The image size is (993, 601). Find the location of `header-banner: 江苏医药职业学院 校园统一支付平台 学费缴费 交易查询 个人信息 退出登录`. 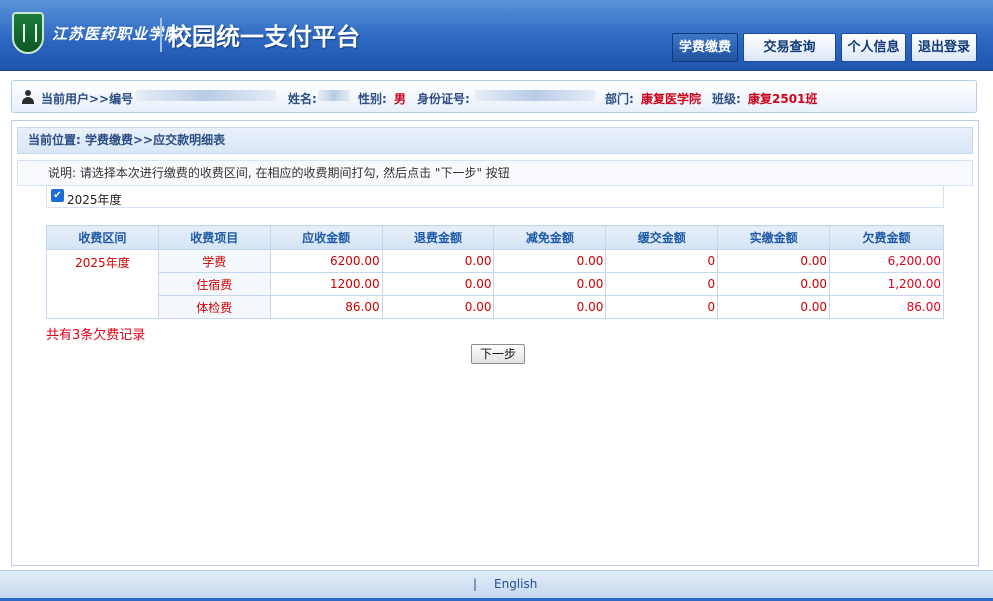

header-banner: 江苏医药职业学院 校园统一支付平台 学费缴费 交易查询 个人信息 退出登录 is located at coordinates (496, 35).